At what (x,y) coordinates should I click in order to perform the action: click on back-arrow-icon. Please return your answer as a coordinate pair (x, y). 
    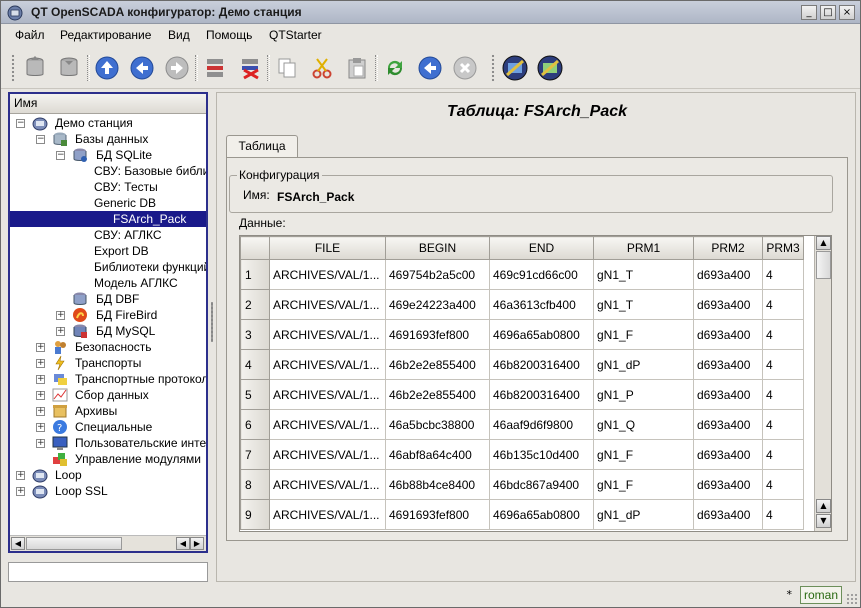
    Looking at the image, I should click on (142, 68).